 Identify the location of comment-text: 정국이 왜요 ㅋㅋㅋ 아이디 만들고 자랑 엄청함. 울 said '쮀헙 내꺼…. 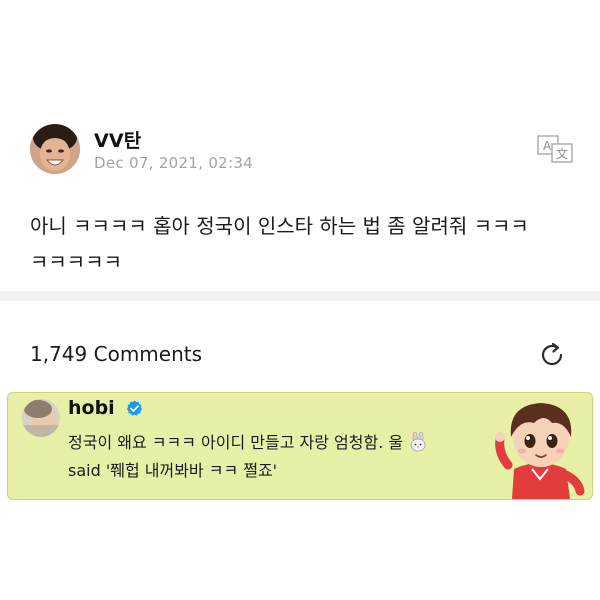
(278, 457).